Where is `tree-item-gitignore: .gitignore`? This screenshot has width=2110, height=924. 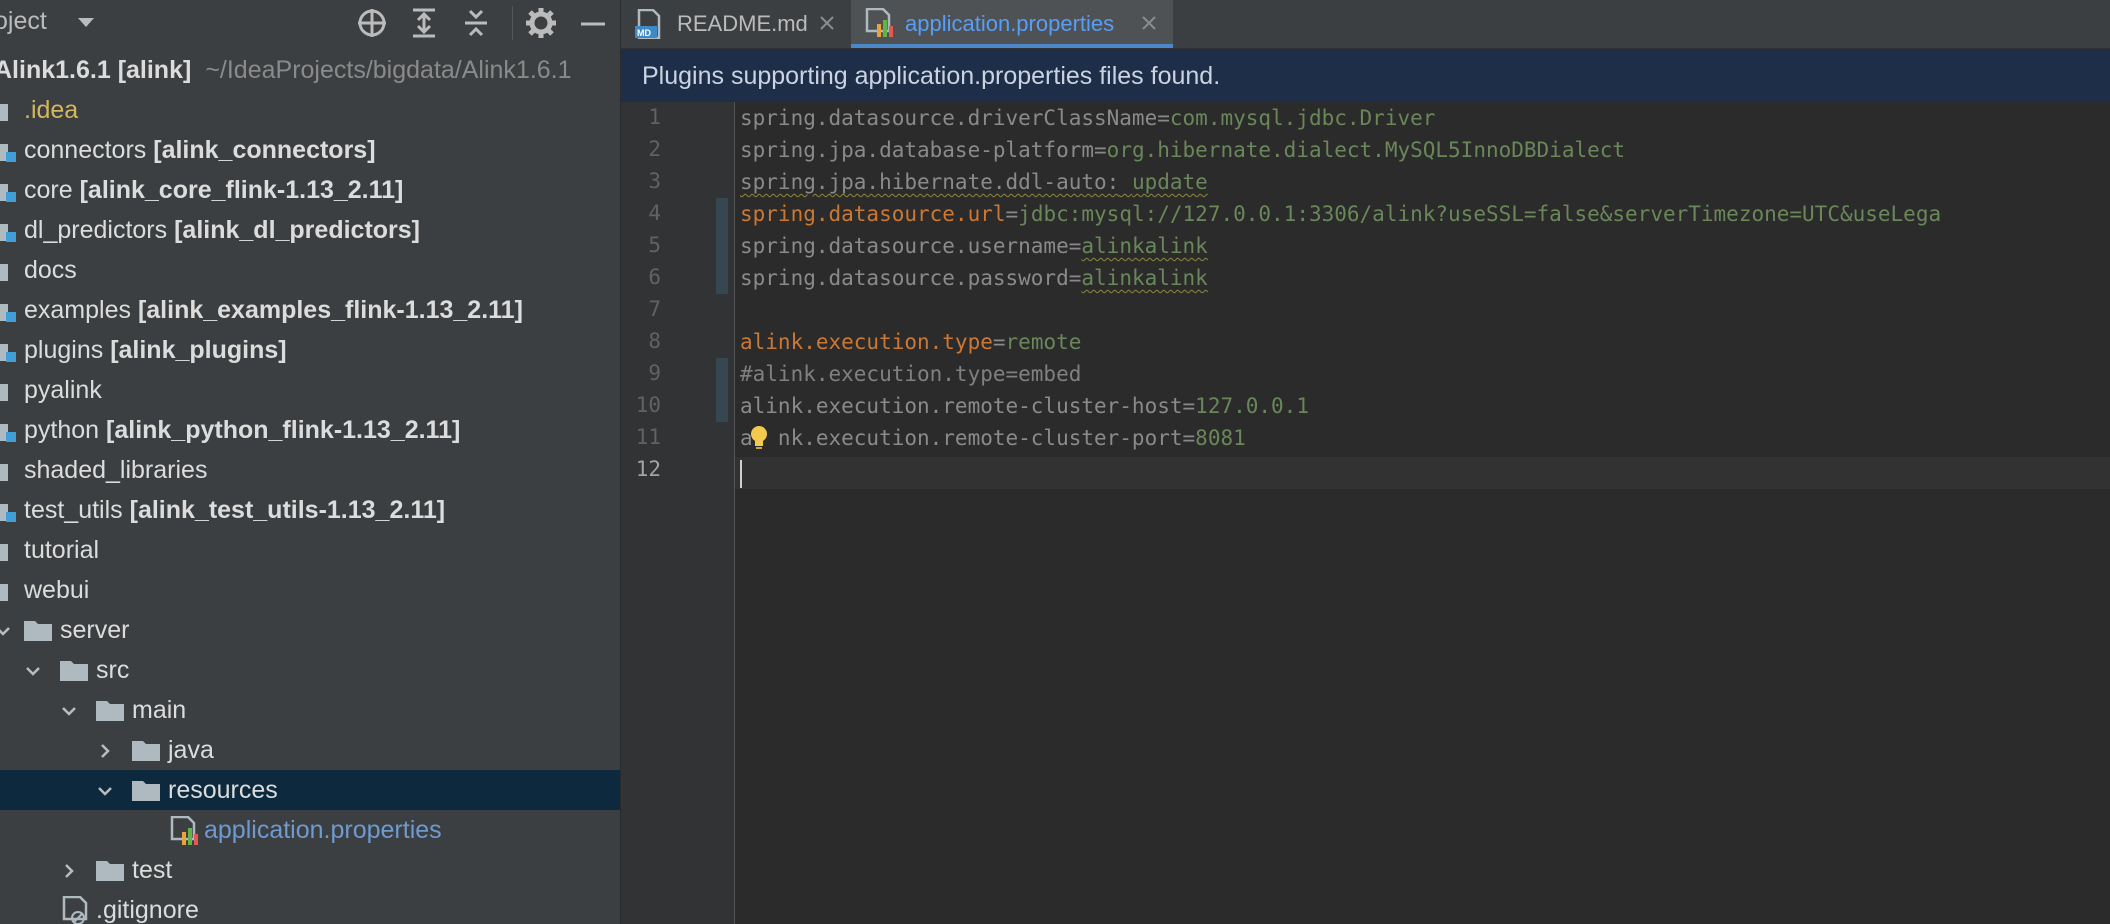
tree-item-gitignore: .gitignore is located at coordinates (310, 907).